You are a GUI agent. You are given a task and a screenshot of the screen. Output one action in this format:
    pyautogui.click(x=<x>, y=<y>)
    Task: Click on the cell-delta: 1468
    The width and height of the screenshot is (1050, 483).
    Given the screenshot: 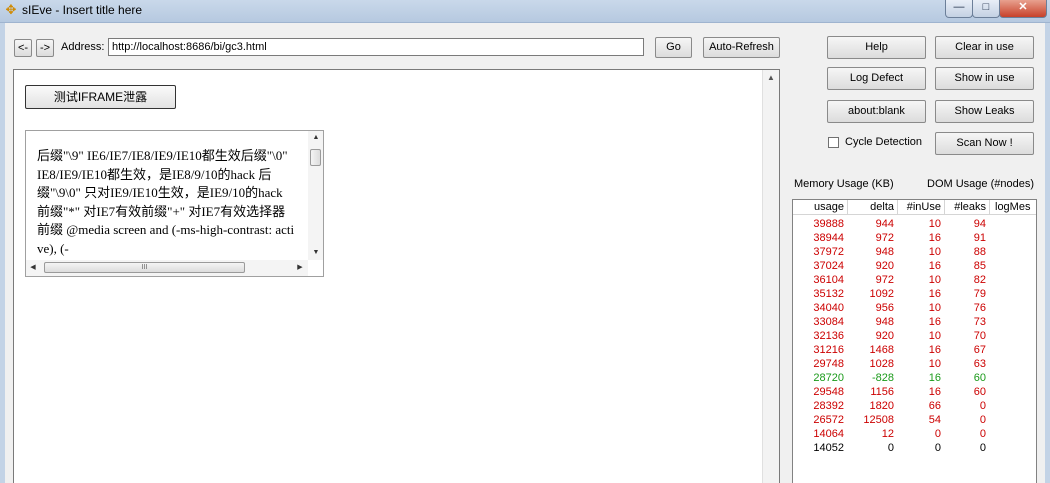 What is the action you would take?
    pyautogui.click(x=881, y=350)
    